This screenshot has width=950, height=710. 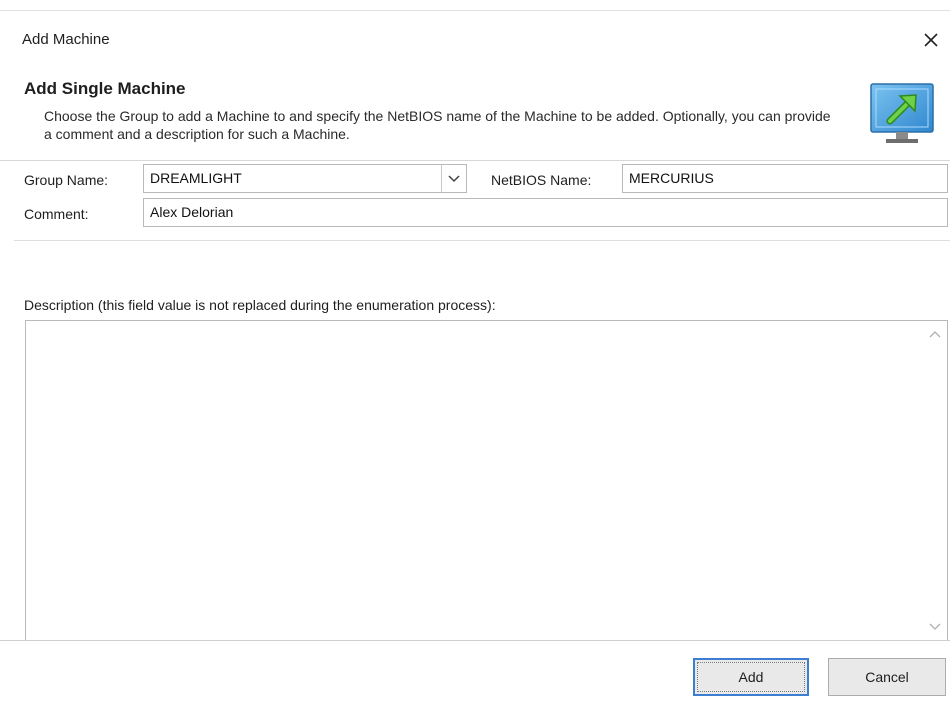 What do you see at coordinates (545, 212) in the screenshot?
I see `comment-input: Alex Delorian` at bounding box center [545, 212].